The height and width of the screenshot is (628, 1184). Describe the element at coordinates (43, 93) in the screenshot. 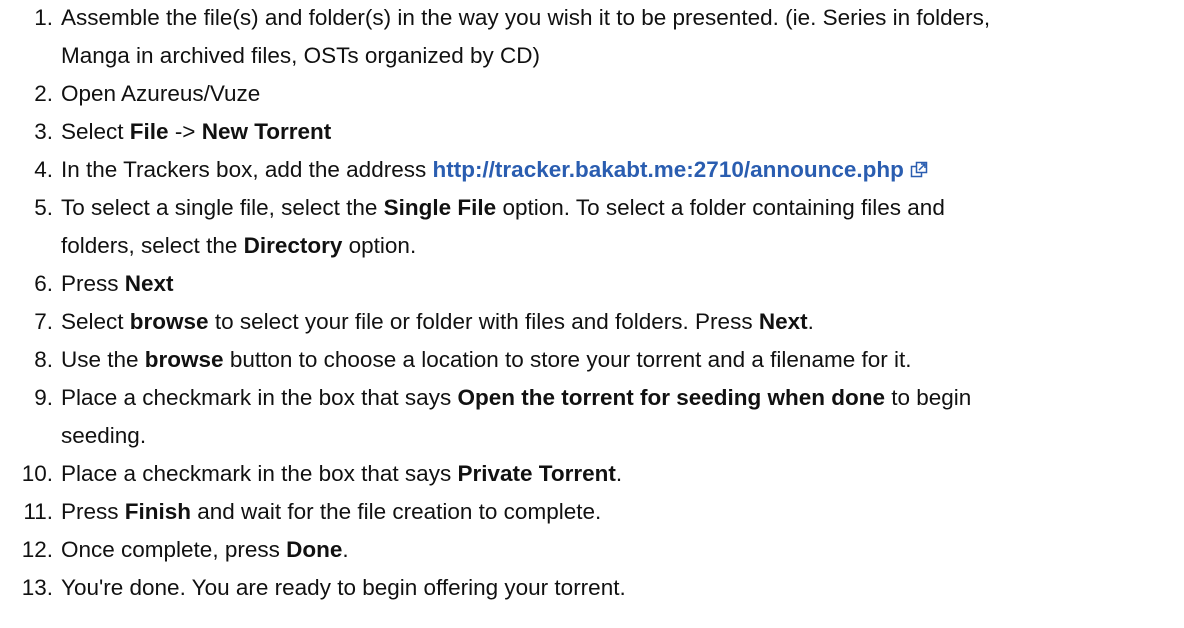

I see `step-number: 2.` at that location.